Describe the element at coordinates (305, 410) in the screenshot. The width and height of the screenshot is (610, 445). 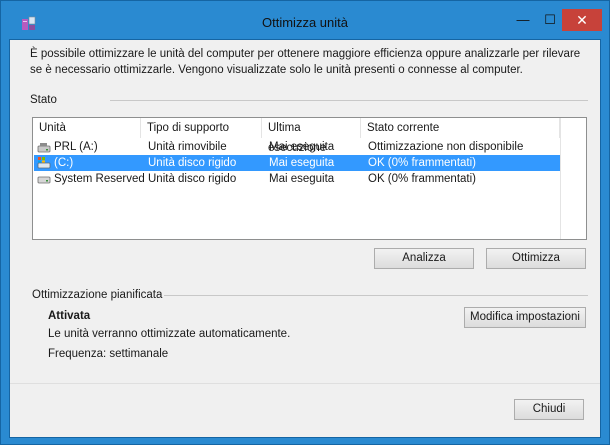
I see `dialog-footer: Chiudi` at that location.